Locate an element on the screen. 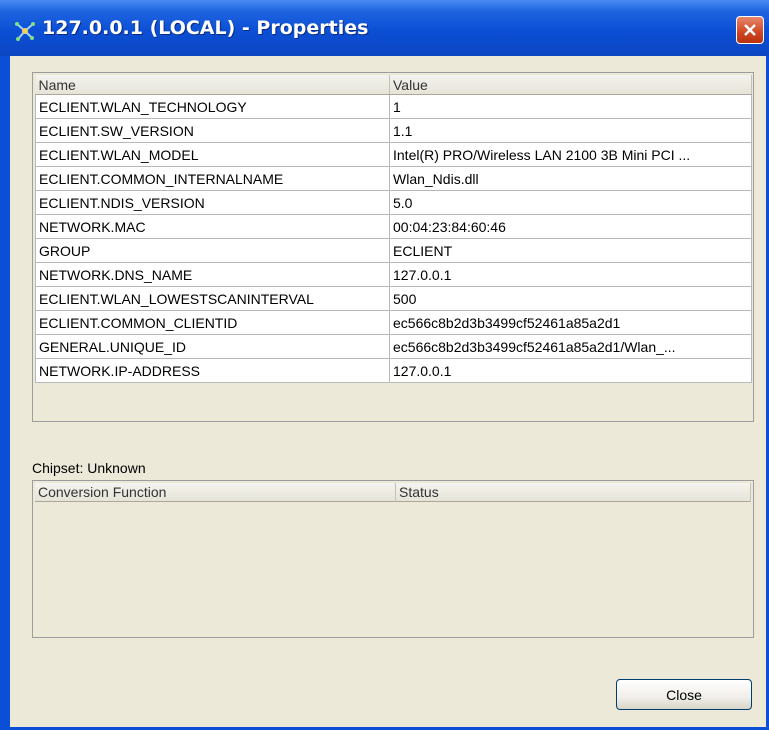  property-name: ECLIENT.WLAN_TECHNOLOGY is located at coordinates (212, 106).